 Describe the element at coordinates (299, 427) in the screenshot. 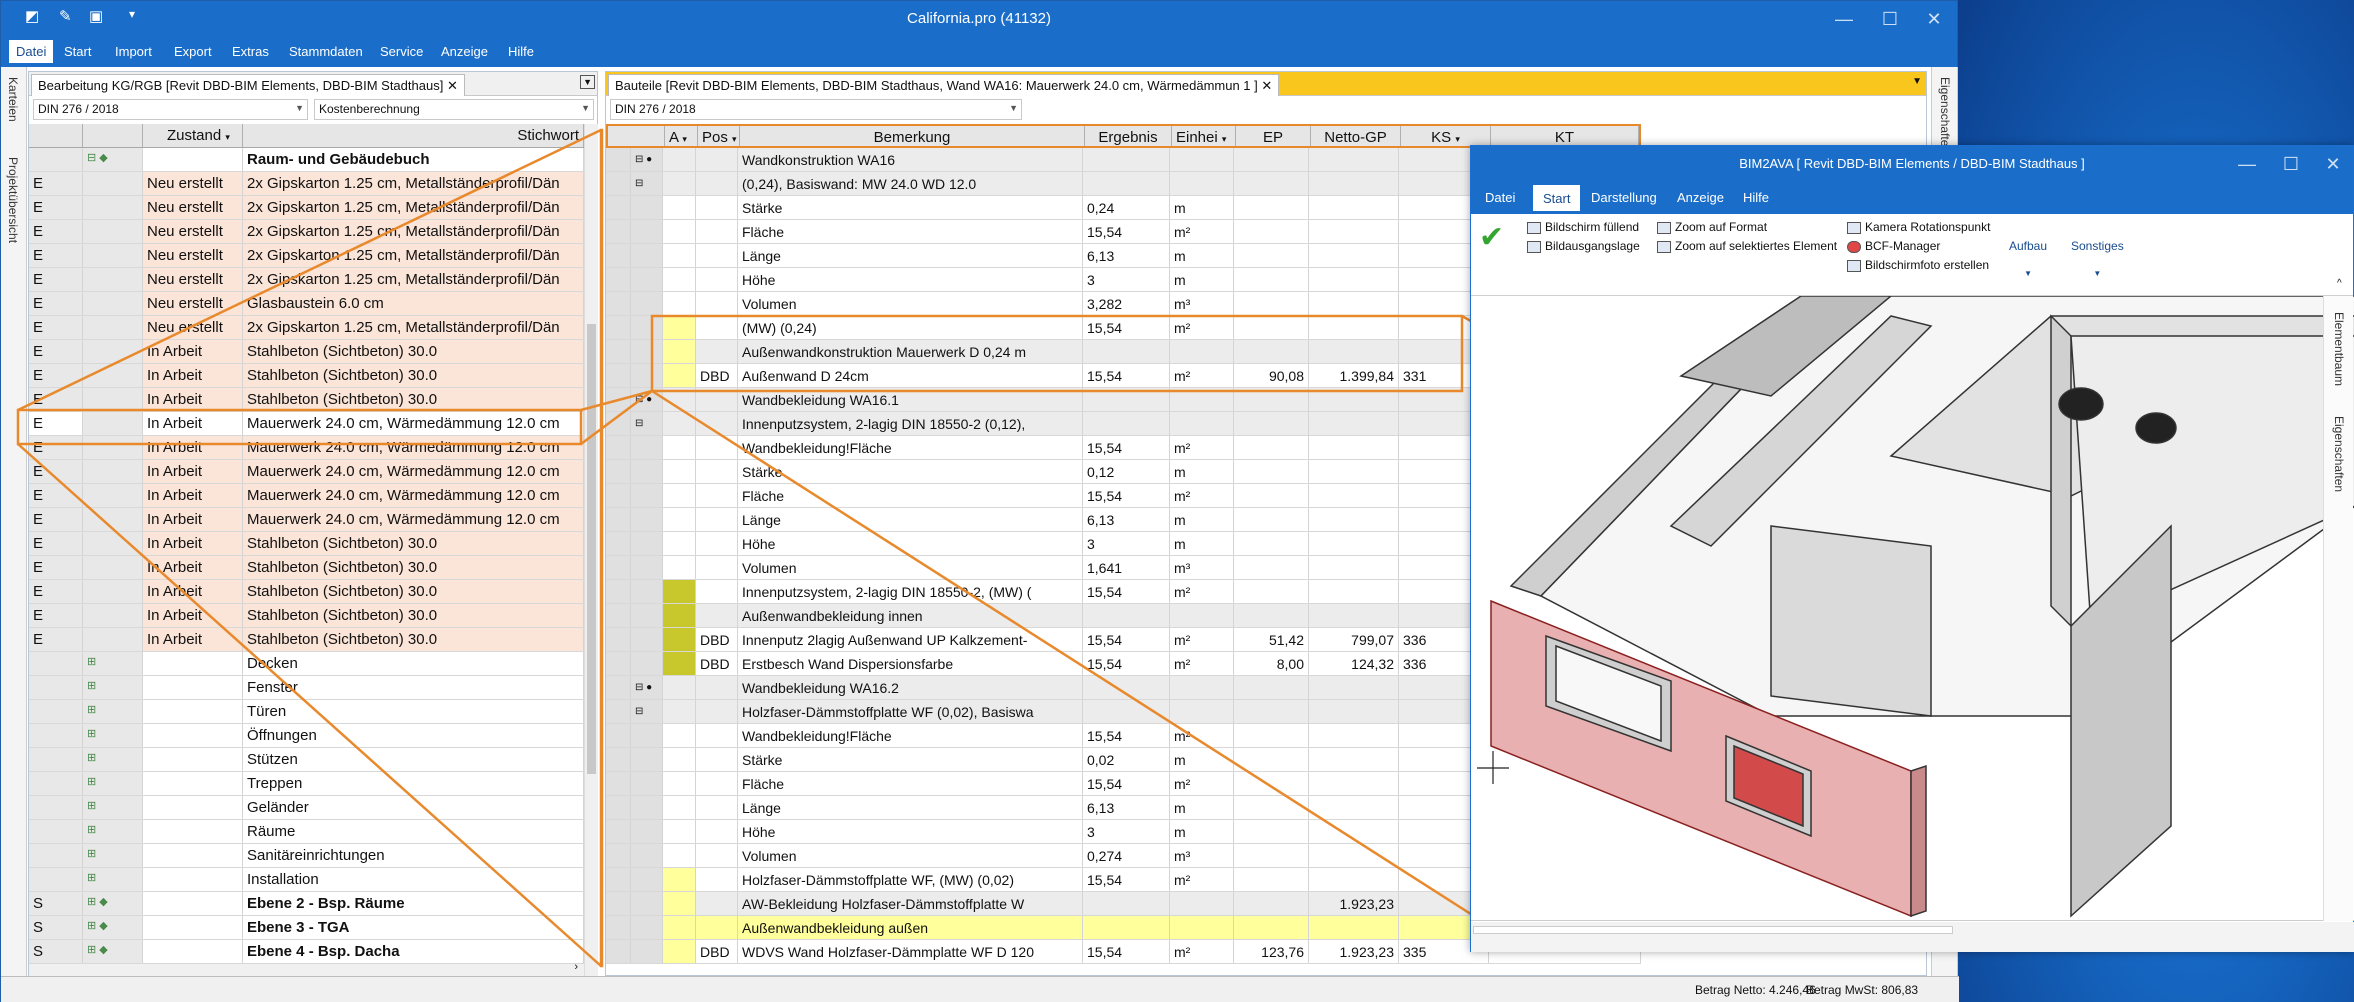

I see `selected-row-highlight` at that location.